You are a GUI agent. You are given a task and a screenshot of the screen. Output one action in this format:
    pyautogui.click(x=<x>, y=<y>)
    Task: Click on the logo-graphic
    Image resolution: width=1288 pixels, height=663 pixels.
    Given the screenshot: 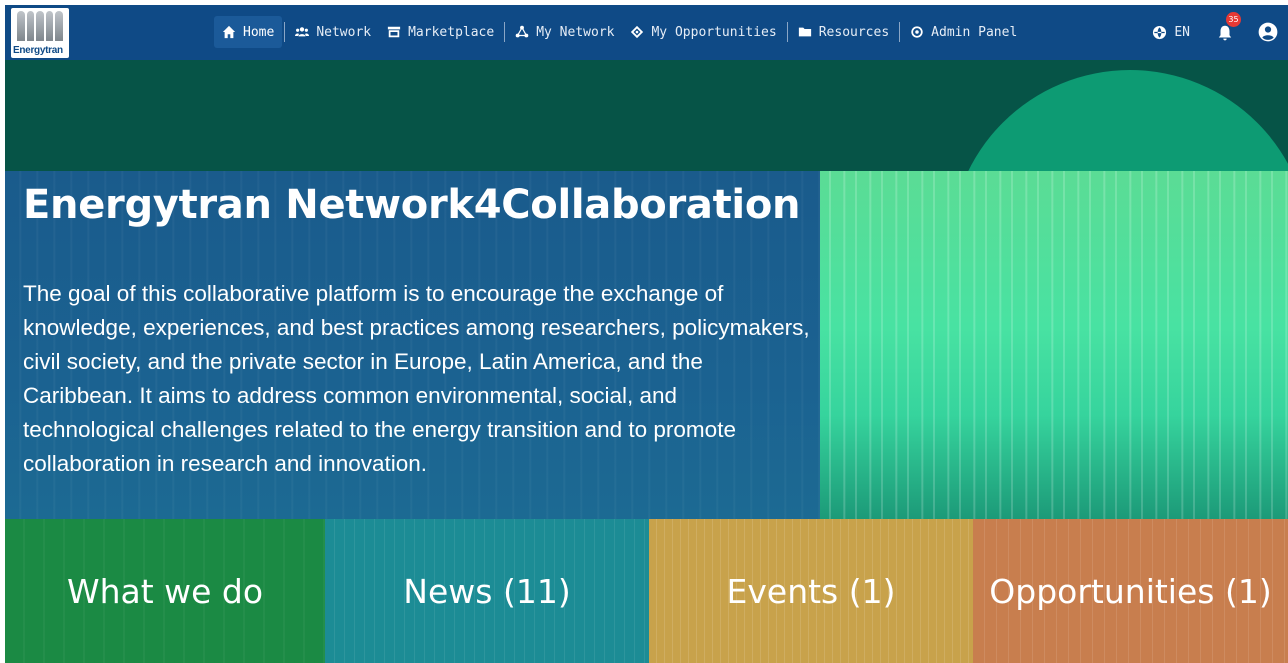 What is the action you would take?
    pyautogui.click(x=40, y=26)
    